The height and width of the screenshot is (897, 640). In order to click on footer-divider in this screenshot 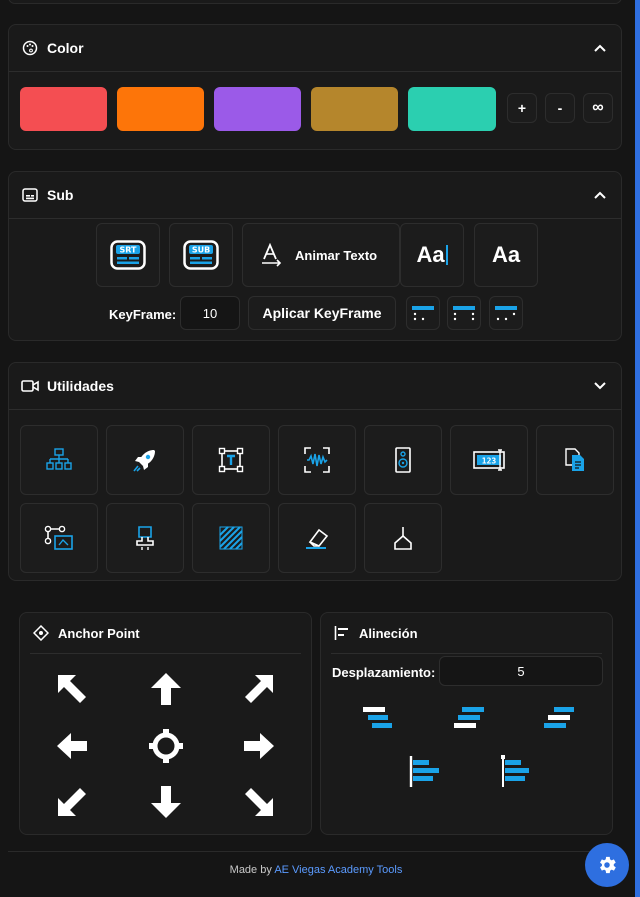, I will do `click(315, 851)`.